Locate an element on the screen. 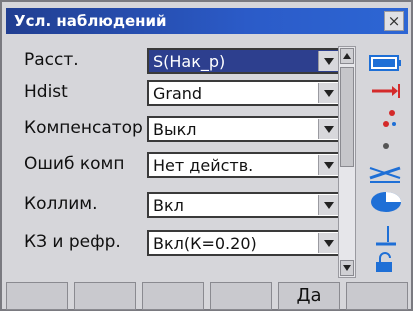 Image resolution: width=413 pixels, height=311 pixels. setting-row-hdist: Hdist Grand is located at coordinates (188, 93).